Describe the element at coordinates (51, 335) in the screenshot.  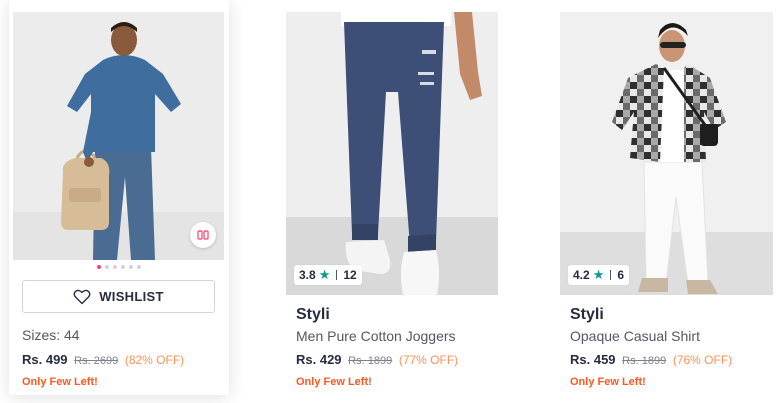
I see `available-sizes: Sizes: 44` at that location.